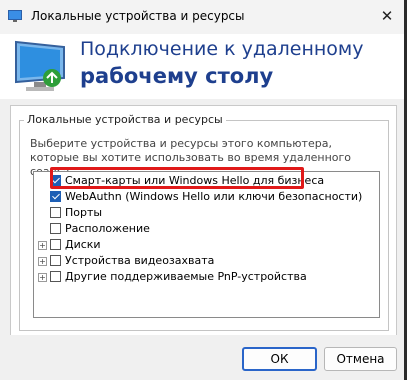  I want to click on tree-item-label: Порты, so click(84, 212).